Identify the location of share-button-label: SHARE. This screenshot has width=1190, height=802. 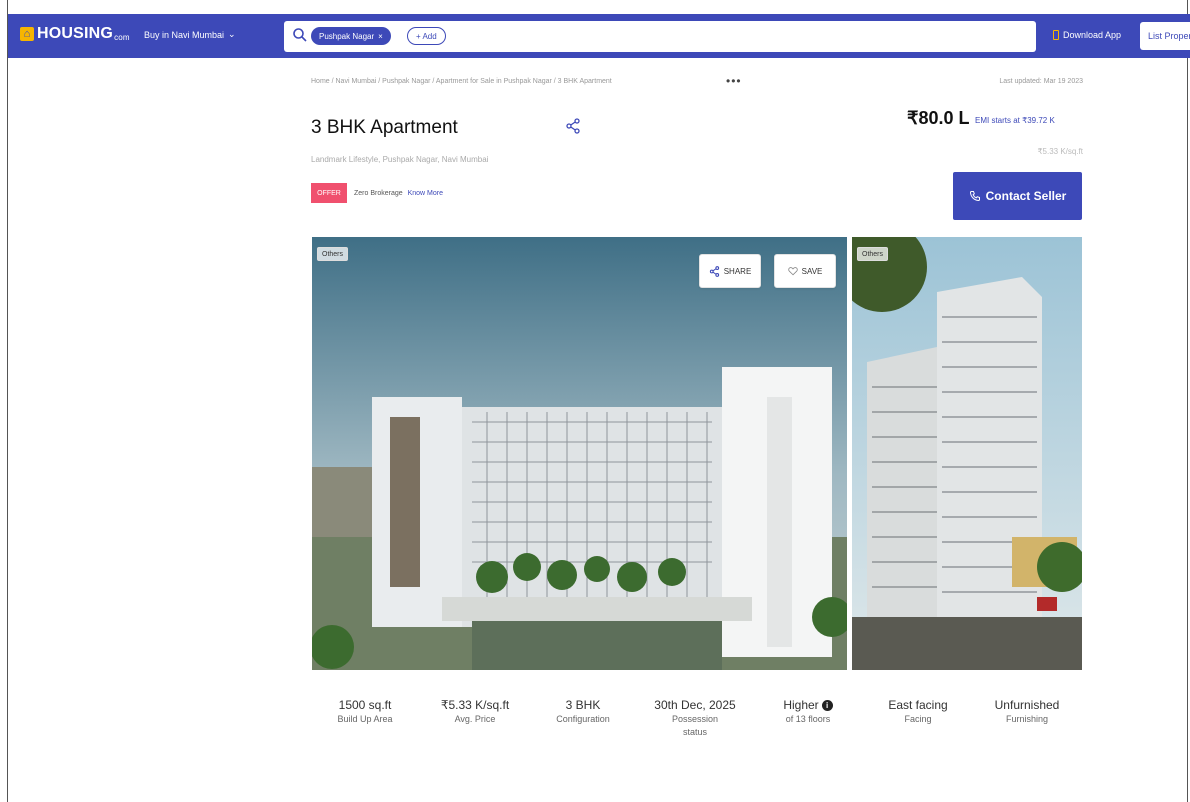
(737, 271).